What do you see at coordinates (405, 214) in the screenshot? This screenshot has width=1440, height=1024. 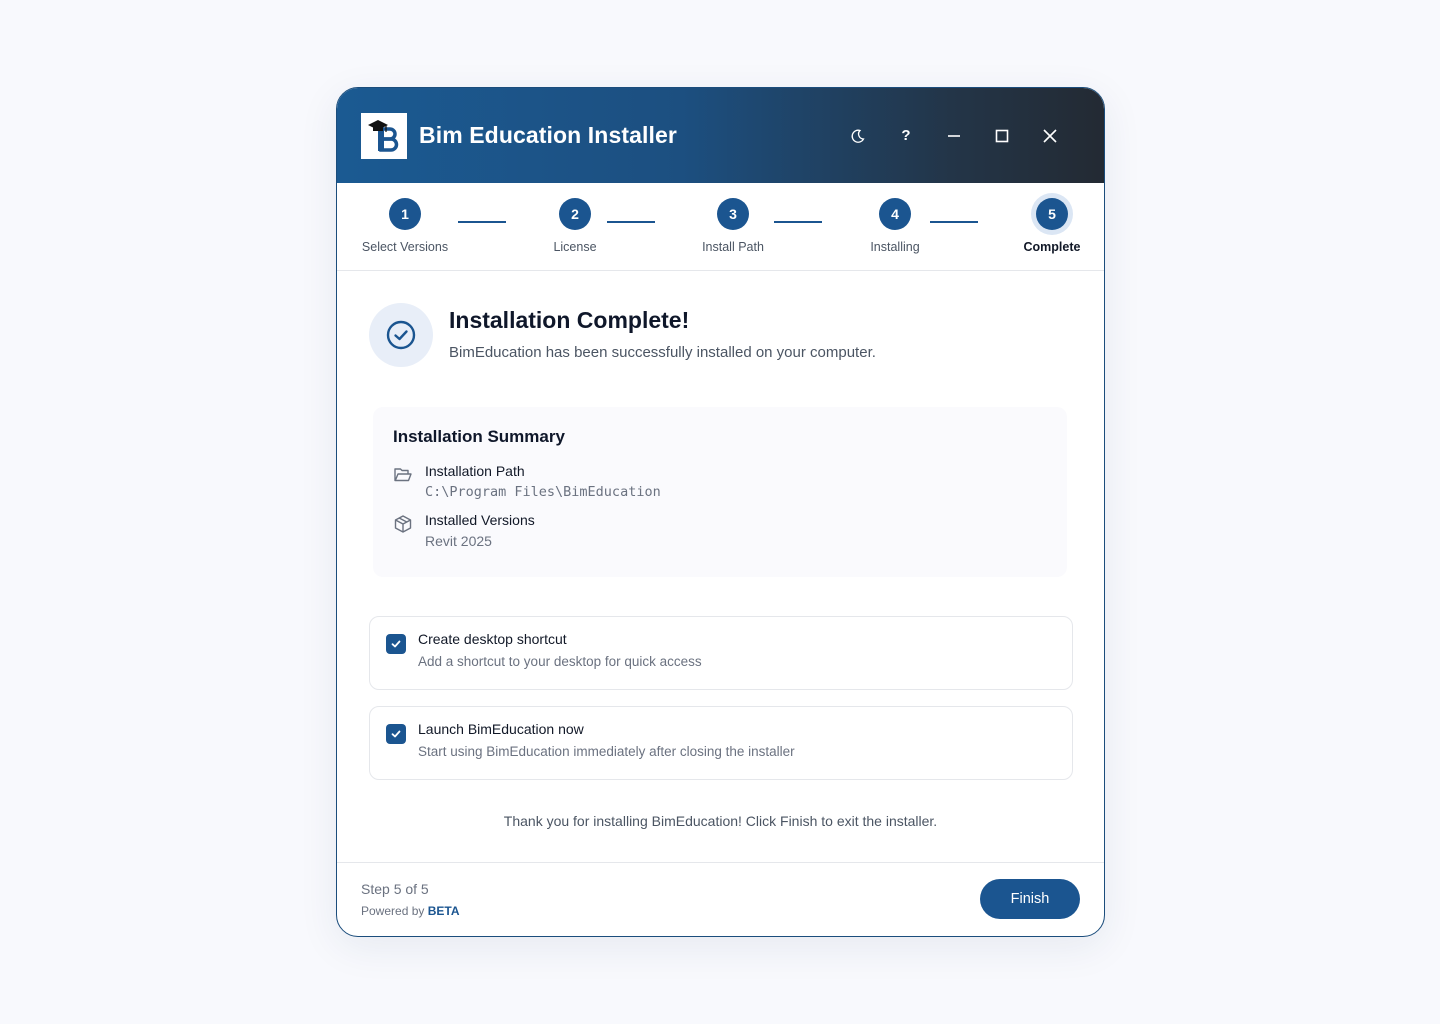 I see `step-number: 1` at bounding box center [405, 214].